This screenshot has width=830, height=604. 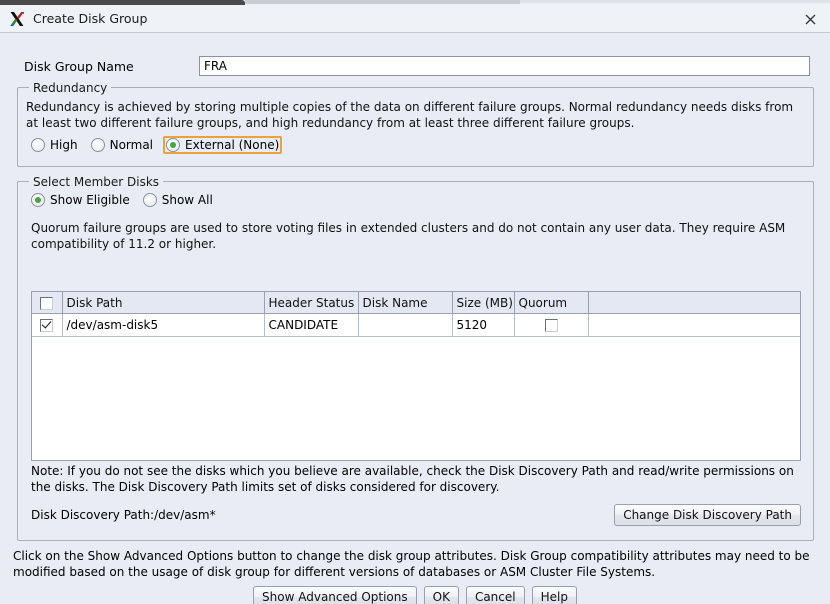 What do you see at coordinates (694, 303) in the screenshot?
I see `header-filler` at bounding box center [694, 303].